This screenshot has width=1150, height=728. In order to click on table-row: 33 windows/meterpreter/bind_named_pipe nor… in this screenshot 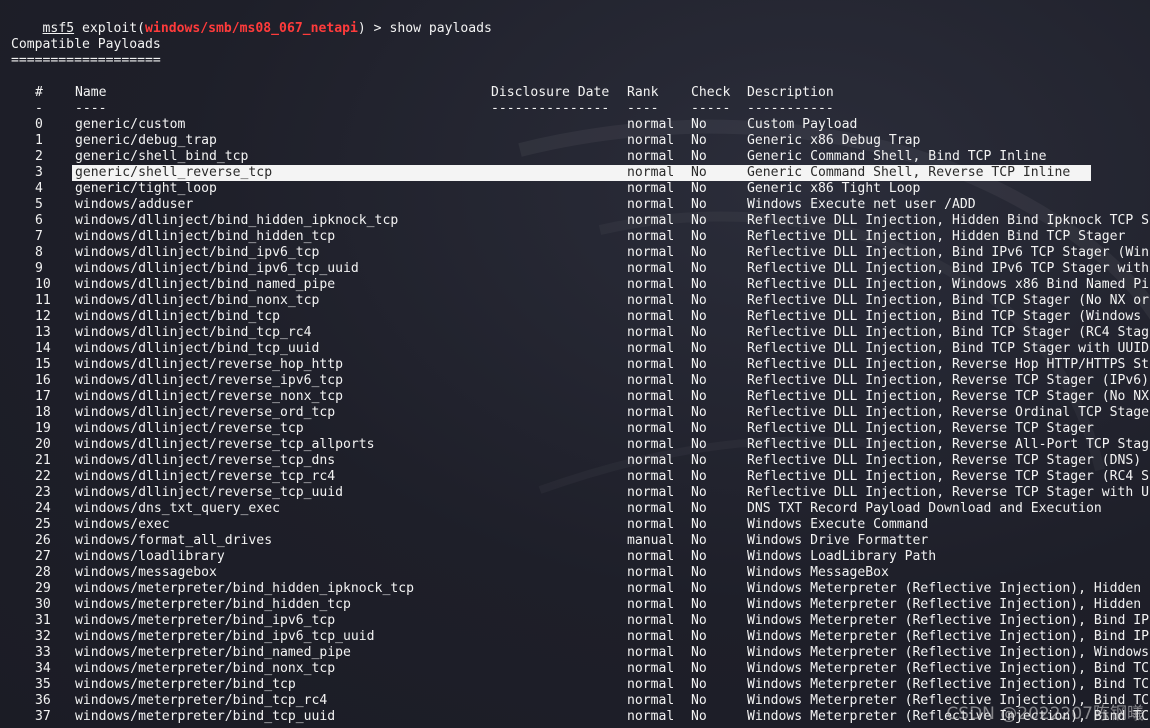, I will do `click(575, 653)`.